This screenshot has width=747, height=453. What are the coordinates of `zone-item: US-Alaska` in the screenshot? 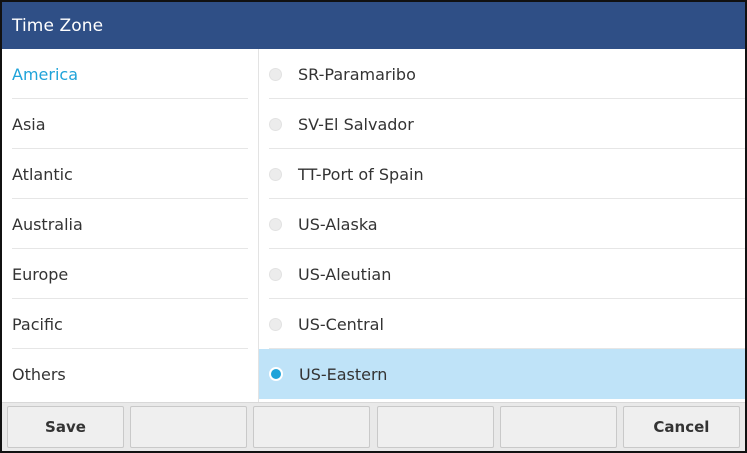 It's located at (502, 224).